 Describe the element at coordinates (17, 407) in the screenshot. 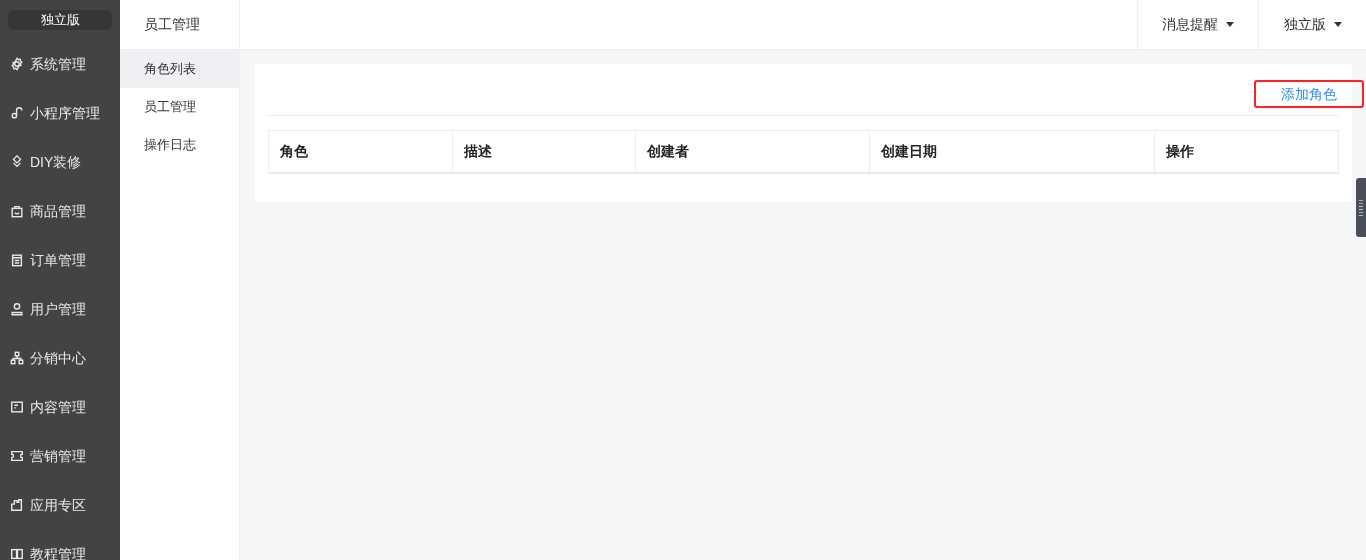

I see `document-icon` at that location.